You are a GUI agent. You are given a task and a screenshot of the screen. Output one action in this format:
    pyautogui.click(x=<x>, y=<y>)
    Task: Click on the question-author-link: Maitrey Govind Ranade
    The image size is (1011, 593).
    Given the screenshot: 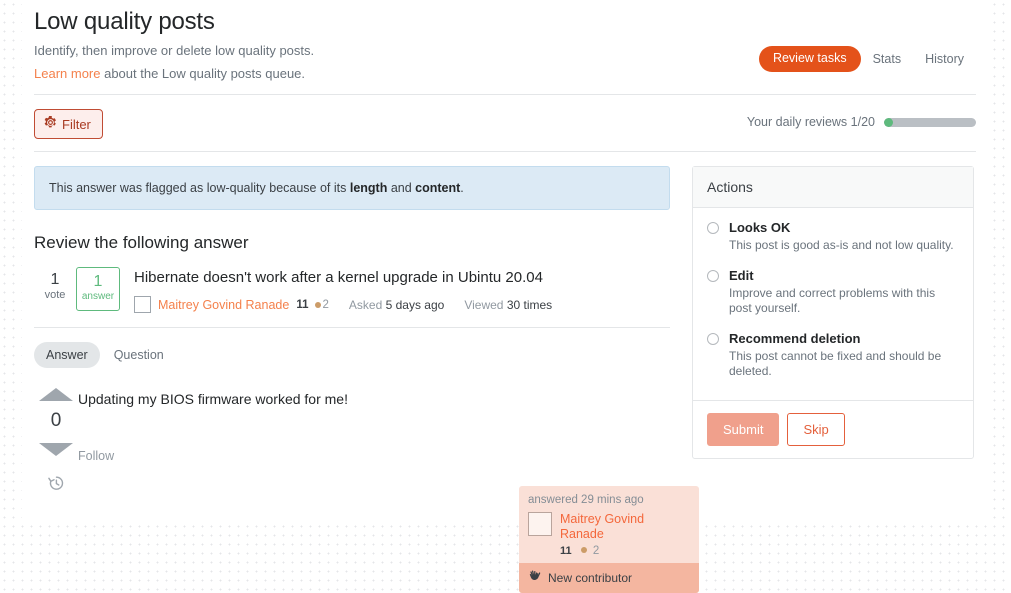 What is the action you would take?
    pyautogui.click(x=223, y=305)
    